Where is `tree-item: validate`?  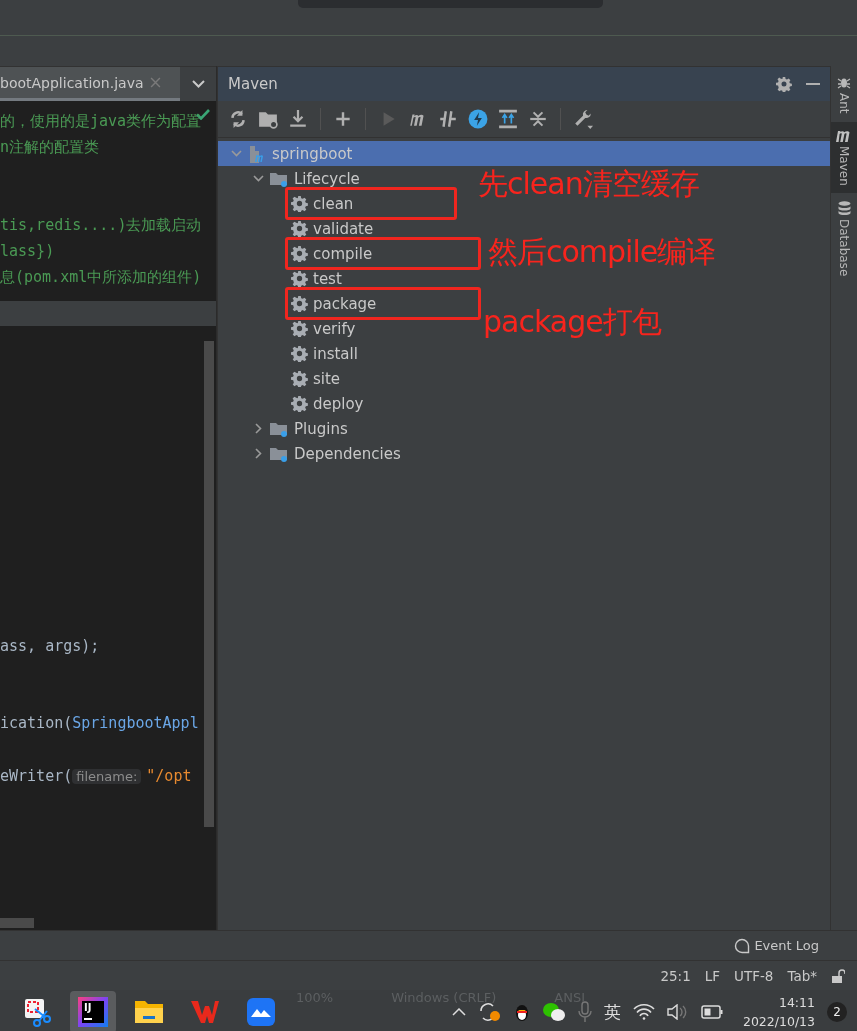
tree-item: validate is located at coordinates (321, 228).